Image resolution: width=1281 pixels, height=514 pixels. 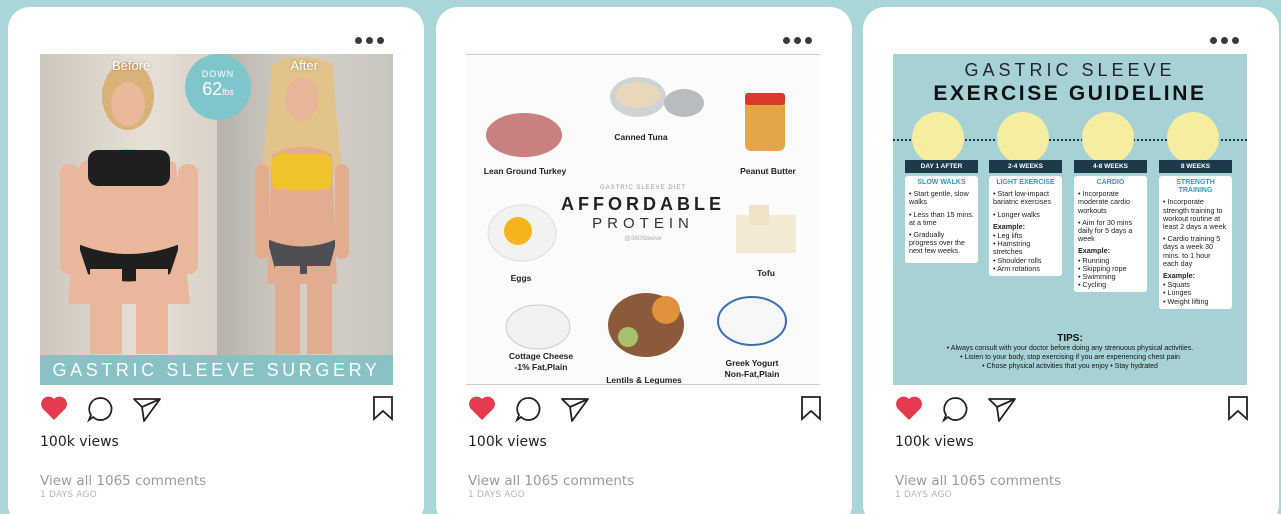 What do you see at coordinates (938, 138) in the screenshot?
I see `watch-icon` at bounding box center [938, 138].